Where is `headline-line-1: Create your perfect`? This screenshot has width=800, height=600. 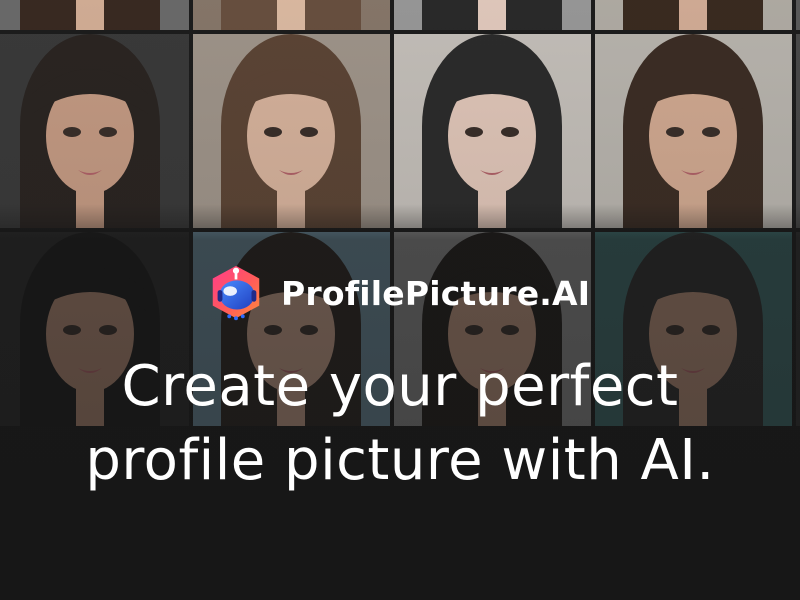
headline-line-1: Create your perfect is located at coordinates (400, 386).